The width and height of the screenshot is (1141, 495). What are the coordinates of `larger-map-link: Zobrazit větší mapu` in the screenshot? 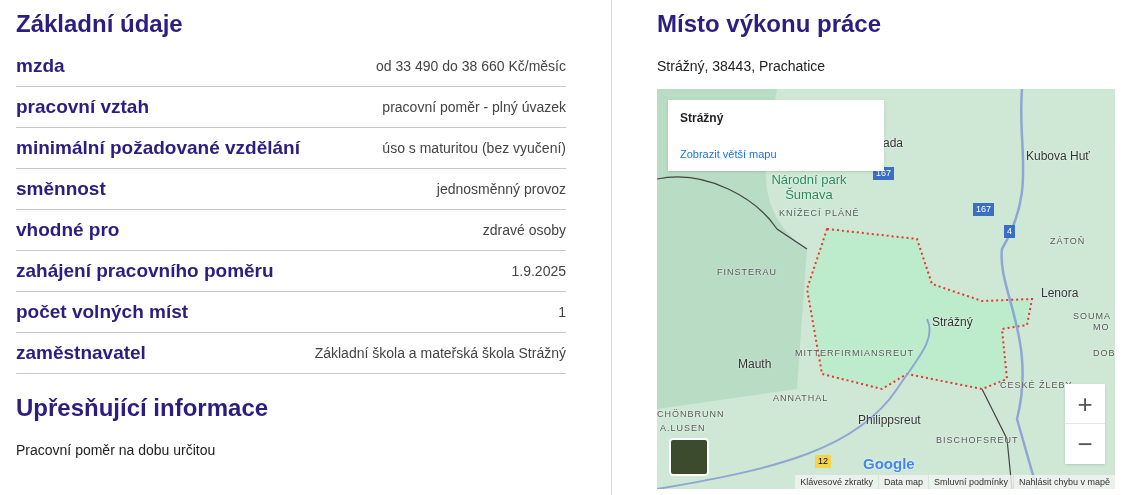 It's located at (776, 154).